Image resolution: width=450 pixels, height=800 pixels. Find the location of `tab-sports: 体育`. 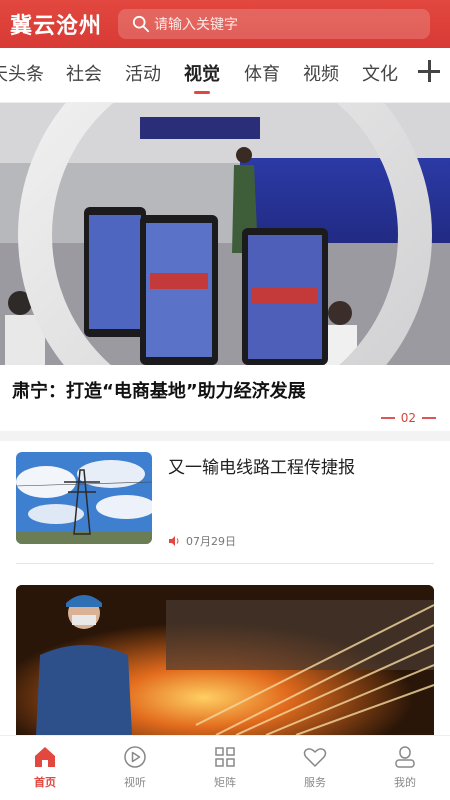

tab-sports: 体育 is located at coordinates (262, 73).